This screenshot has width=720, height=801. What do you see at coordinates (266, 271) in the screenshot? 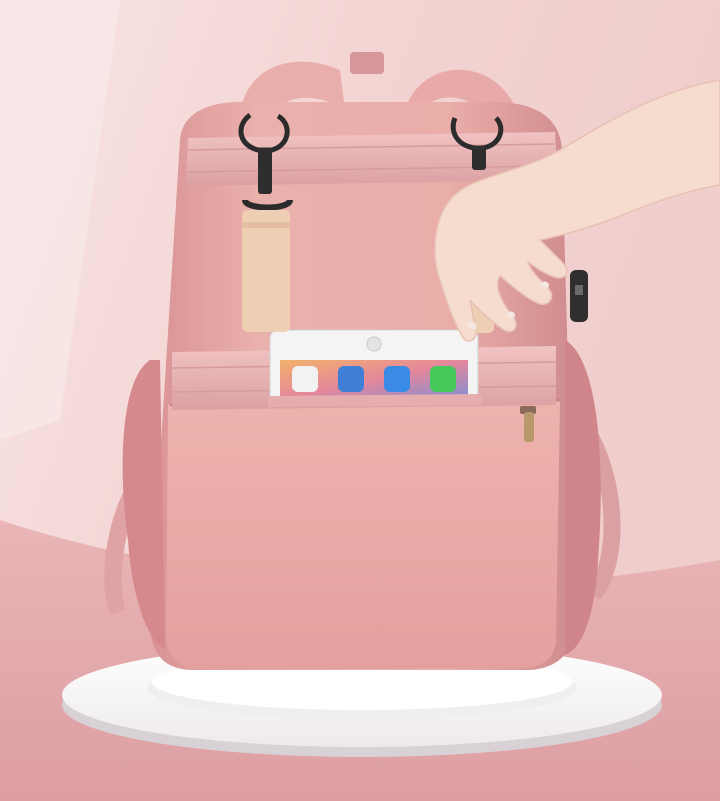
I see `fabric-tag` at bounding box center [266, 271].